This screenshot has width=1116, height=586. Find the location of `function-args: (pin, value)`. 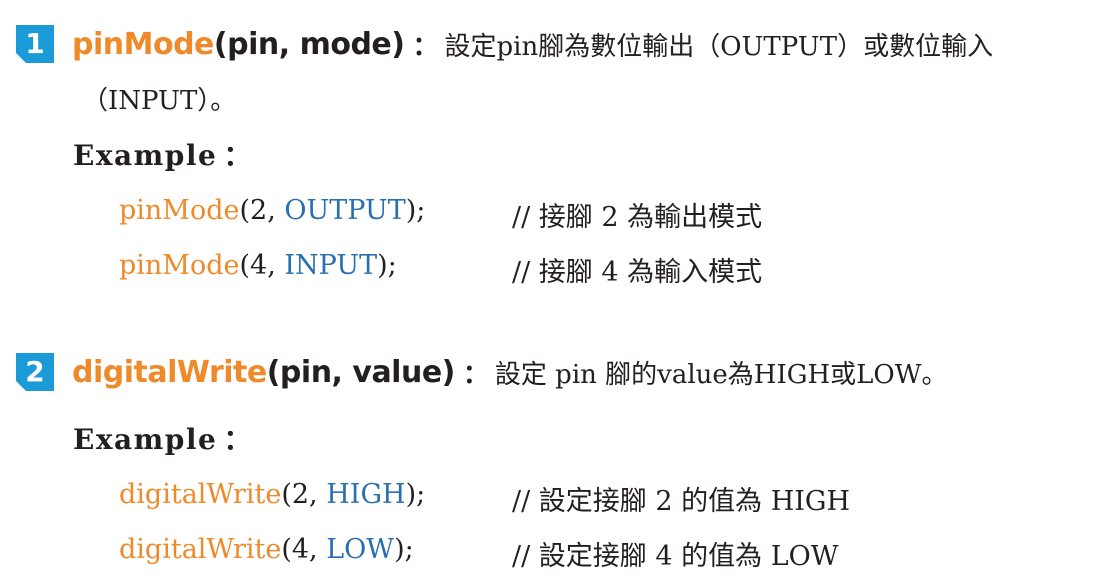

function-args: (pin, value) is located at coordinates (361, 372).